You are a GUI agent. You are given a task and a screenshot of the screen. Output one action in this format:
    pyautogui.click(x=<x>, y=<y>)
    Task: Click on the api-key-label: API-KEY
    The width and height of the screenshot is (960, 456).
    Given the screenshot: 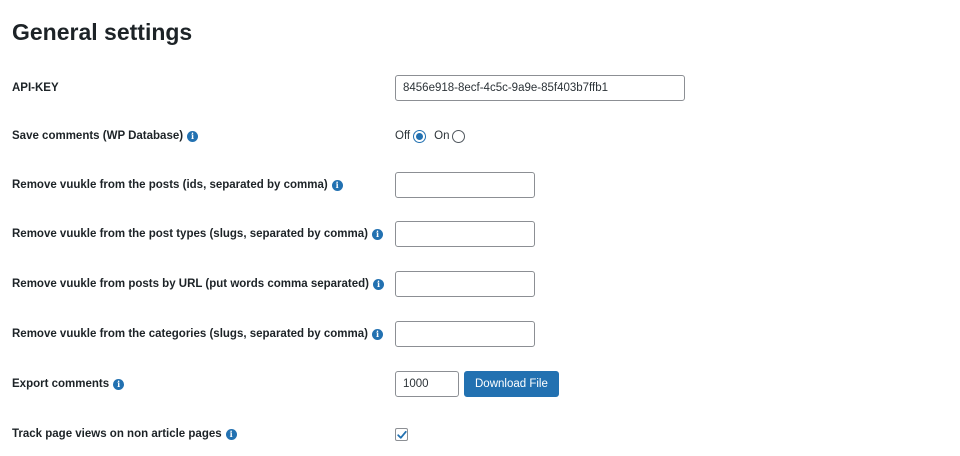 What is the action you would take?
    pyautogui.click(x=35, y=88)
    